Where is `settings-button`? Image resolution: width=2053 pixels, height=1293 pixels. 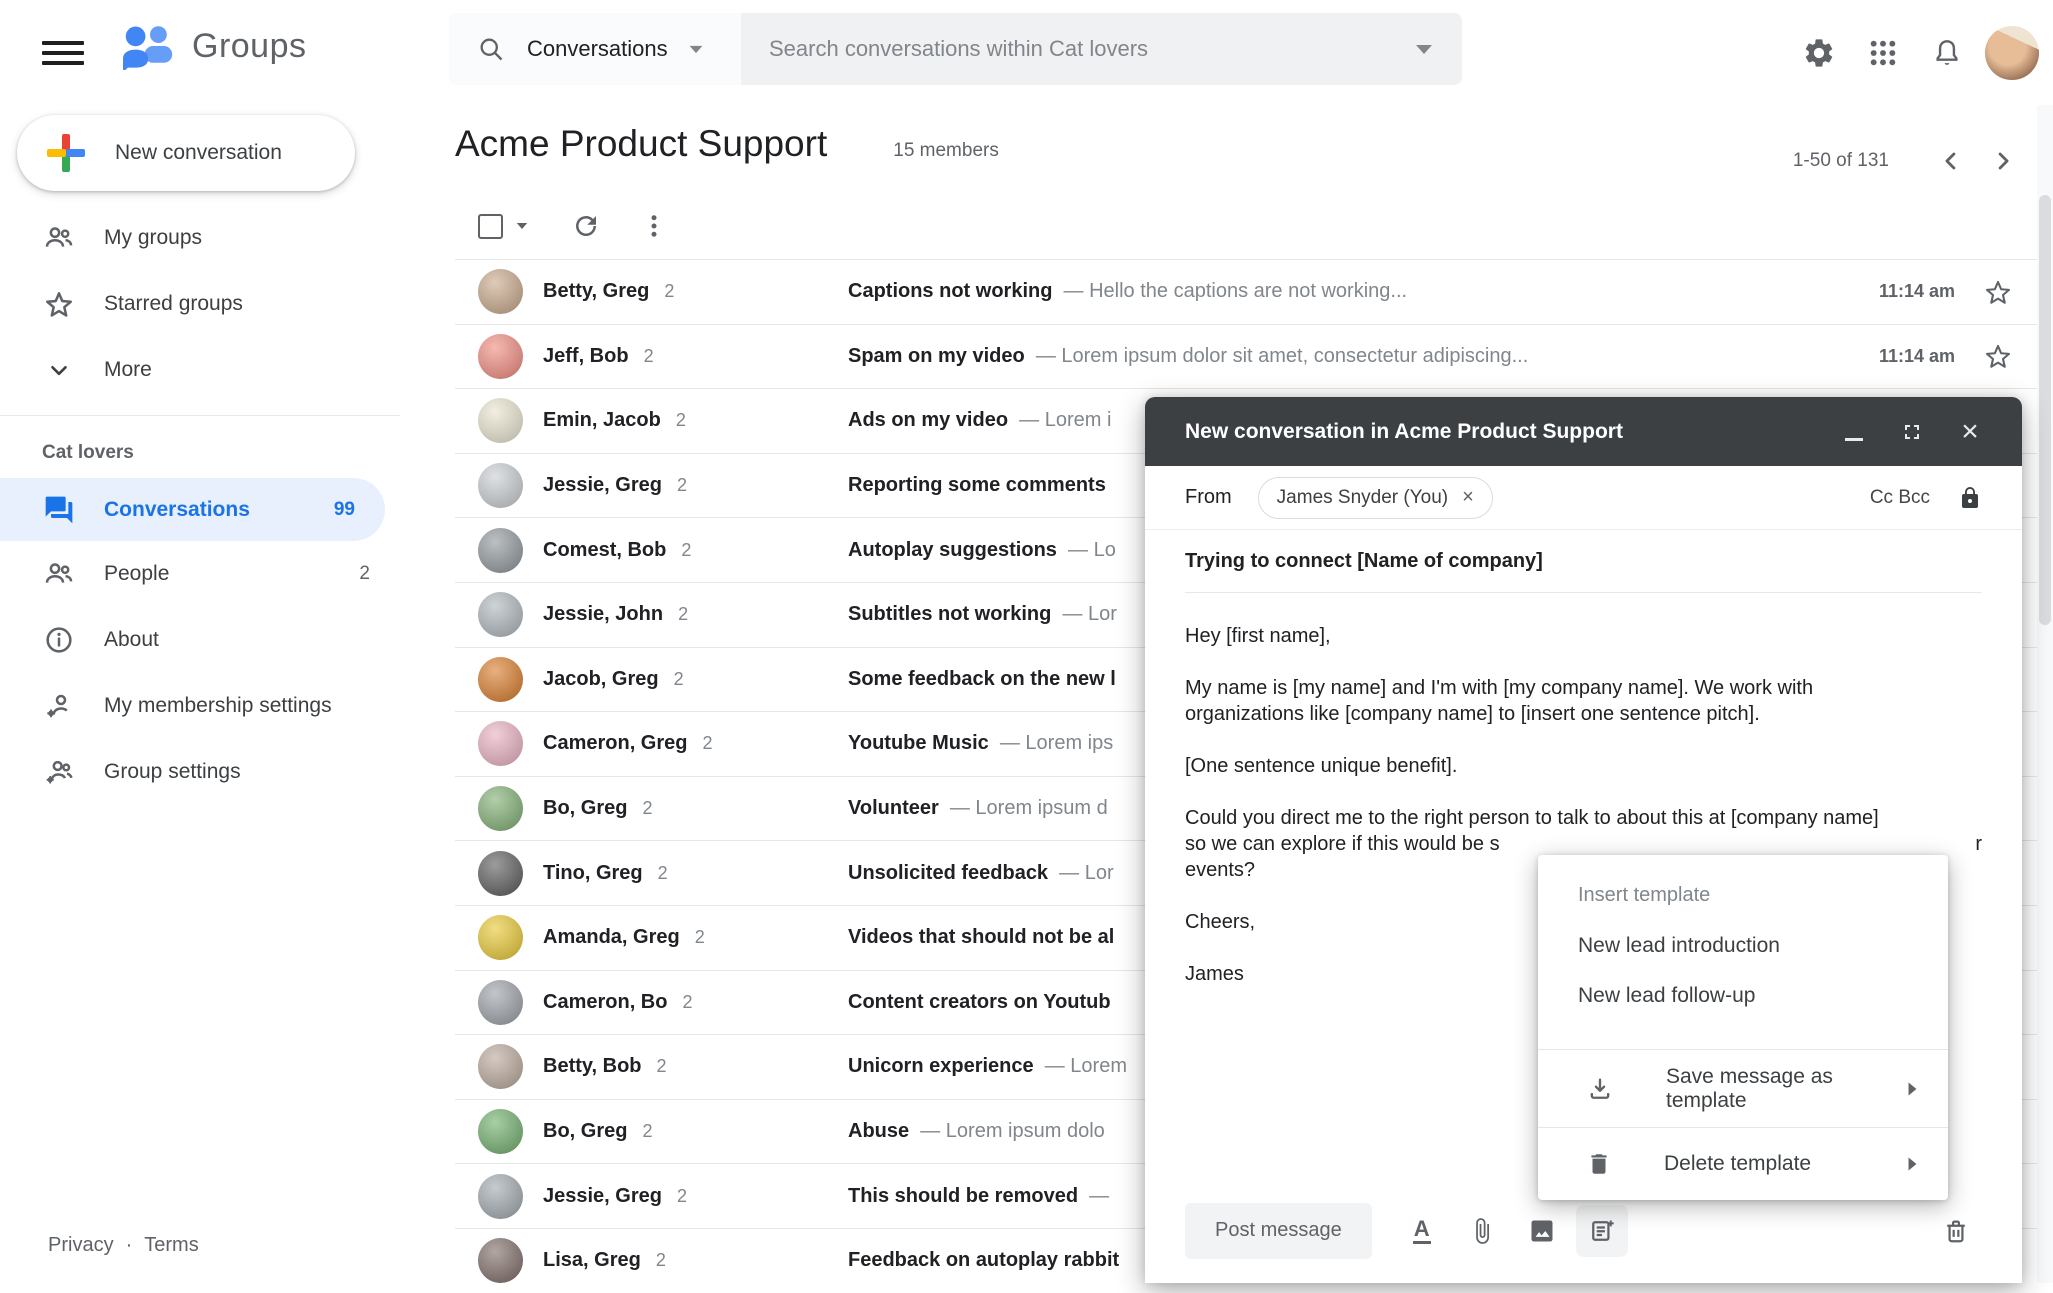
settings-button is located at coordinates (1819, 53).